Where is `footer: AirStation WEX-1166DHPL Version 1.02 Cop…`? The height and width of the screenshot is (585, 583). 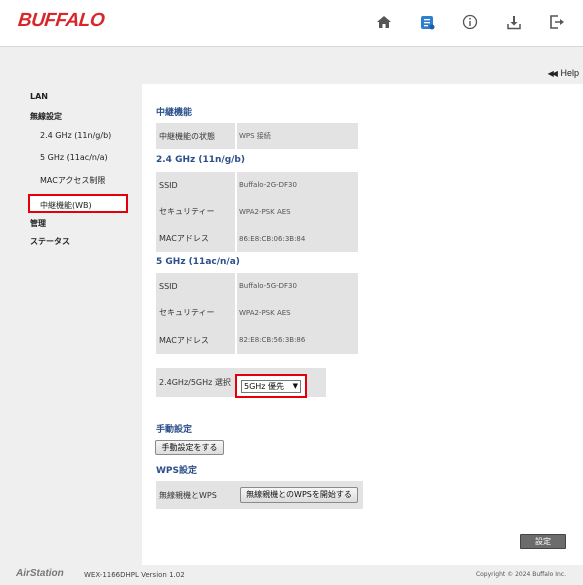
footer: AirStation WEX-1166DHPL Version 1.02 Cop… is located at coordinates (291, 575).